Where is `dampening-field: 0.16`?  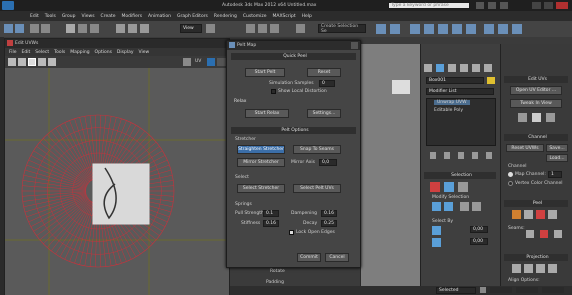
dampening-field: 0.16 is located at coordinates (329, 213).